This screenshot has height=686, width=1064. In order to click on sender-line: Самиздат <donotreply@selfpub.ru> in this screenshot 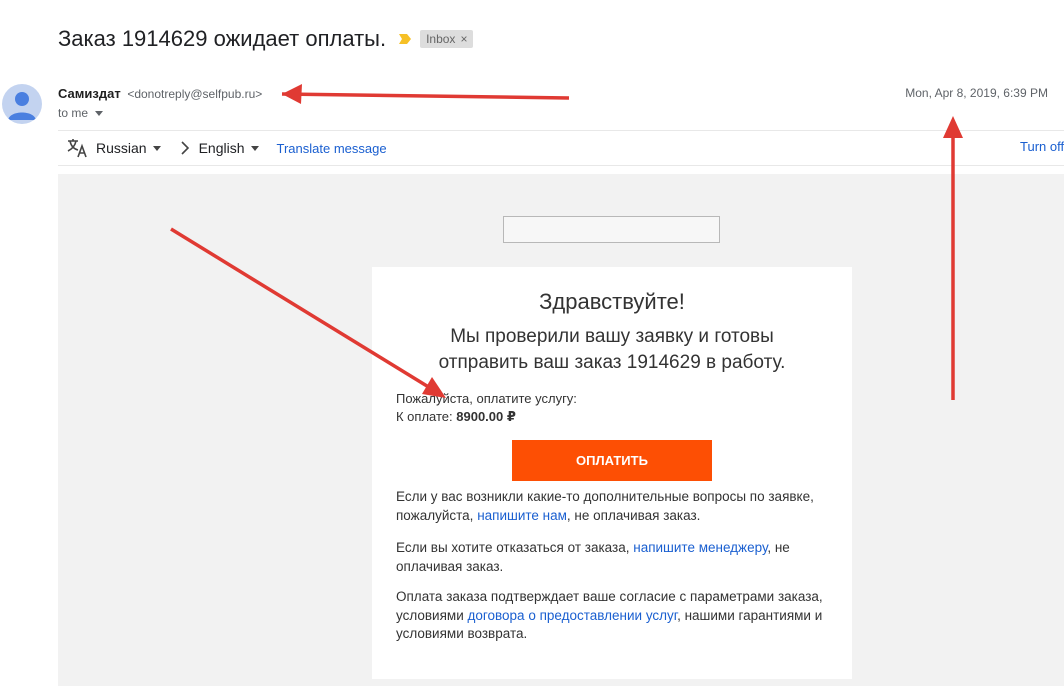, I will do `click(160, 93)`.